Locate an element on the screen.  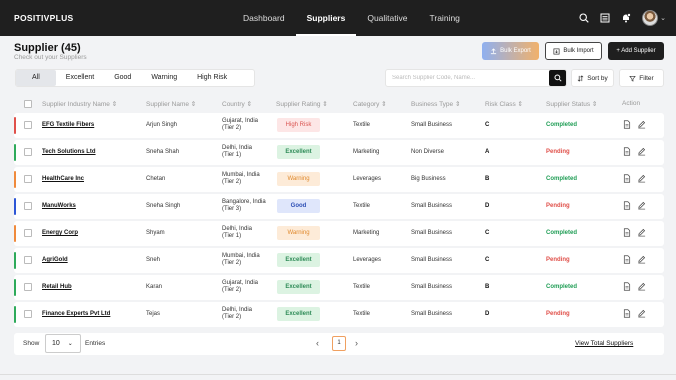
supplier-name: Sneha Singh is located at coordinates (163, 206).